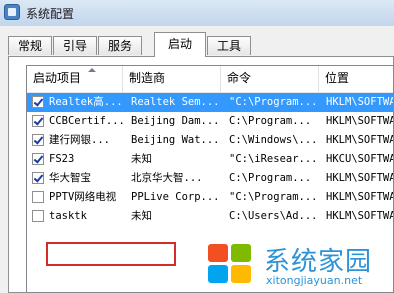 The width and height of the screenshot is (394, 293). Describe the element at coordinates (210, 159) in the screenshot. I see `table-row: FS23 未知 "C:\iResear... HKCU\SOFTWAR` at that location.